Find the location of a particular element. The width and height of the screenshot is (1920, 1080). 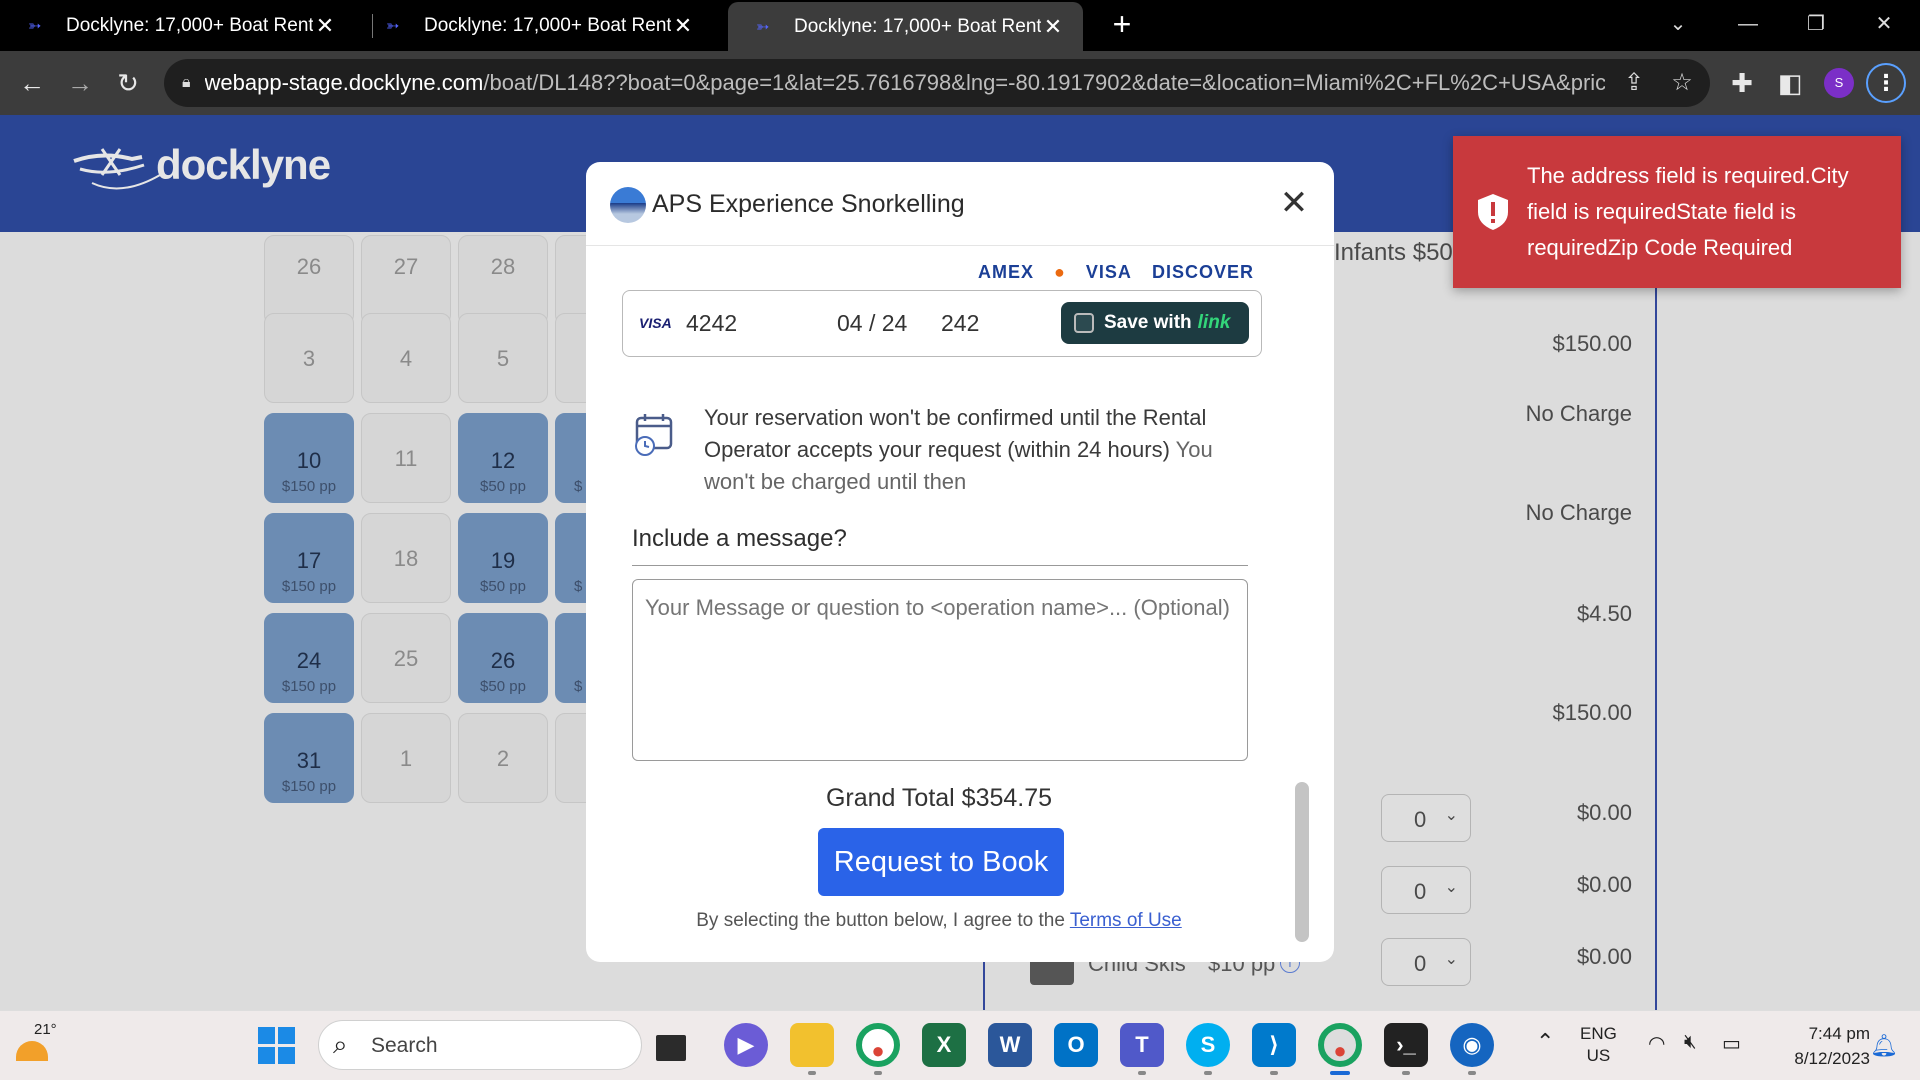

vscode-icon: ⟩ is located at coordinates (1274, 1045).